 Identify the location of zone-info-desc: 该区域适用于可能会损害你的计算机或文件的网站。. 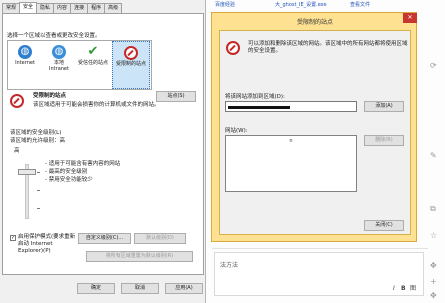
(96, 105).